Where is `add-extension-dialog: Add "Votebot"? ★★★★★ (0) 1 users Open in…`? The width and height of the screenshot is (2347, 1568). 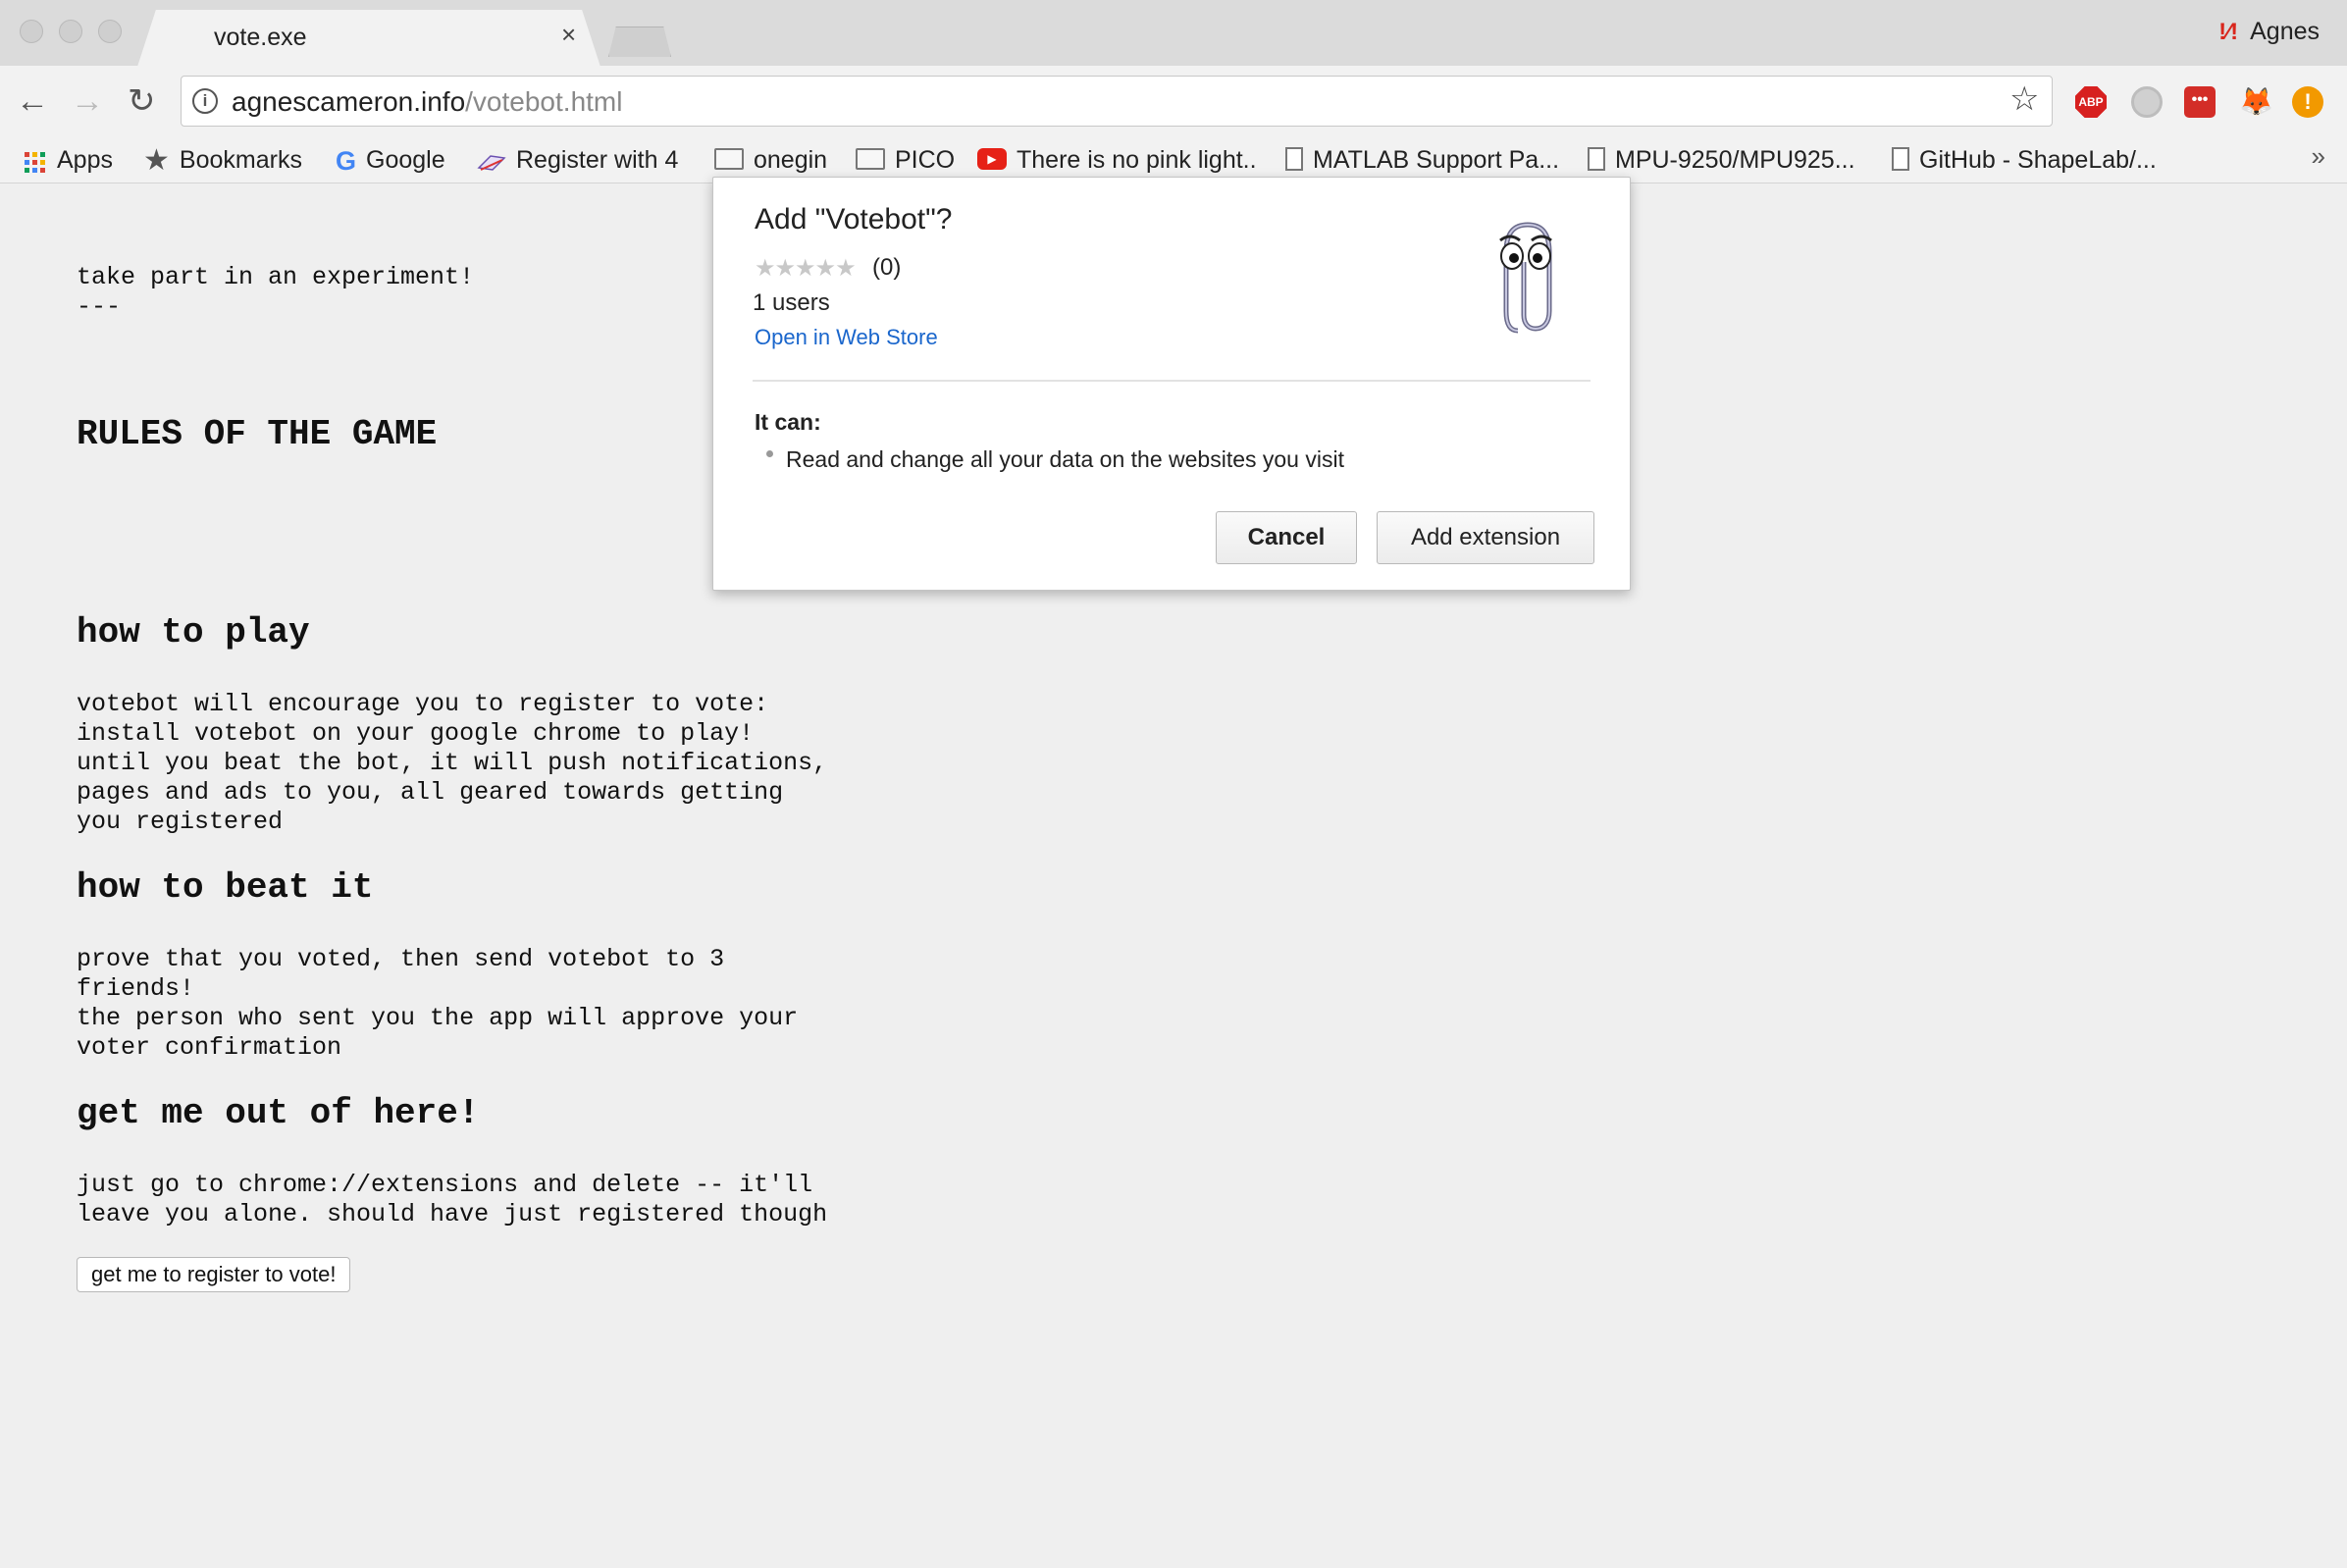
add-extension-dialog: Add "Votebot"? ★★★★★ (0) 1 users Open in… is located at coordinates (1171, 384).